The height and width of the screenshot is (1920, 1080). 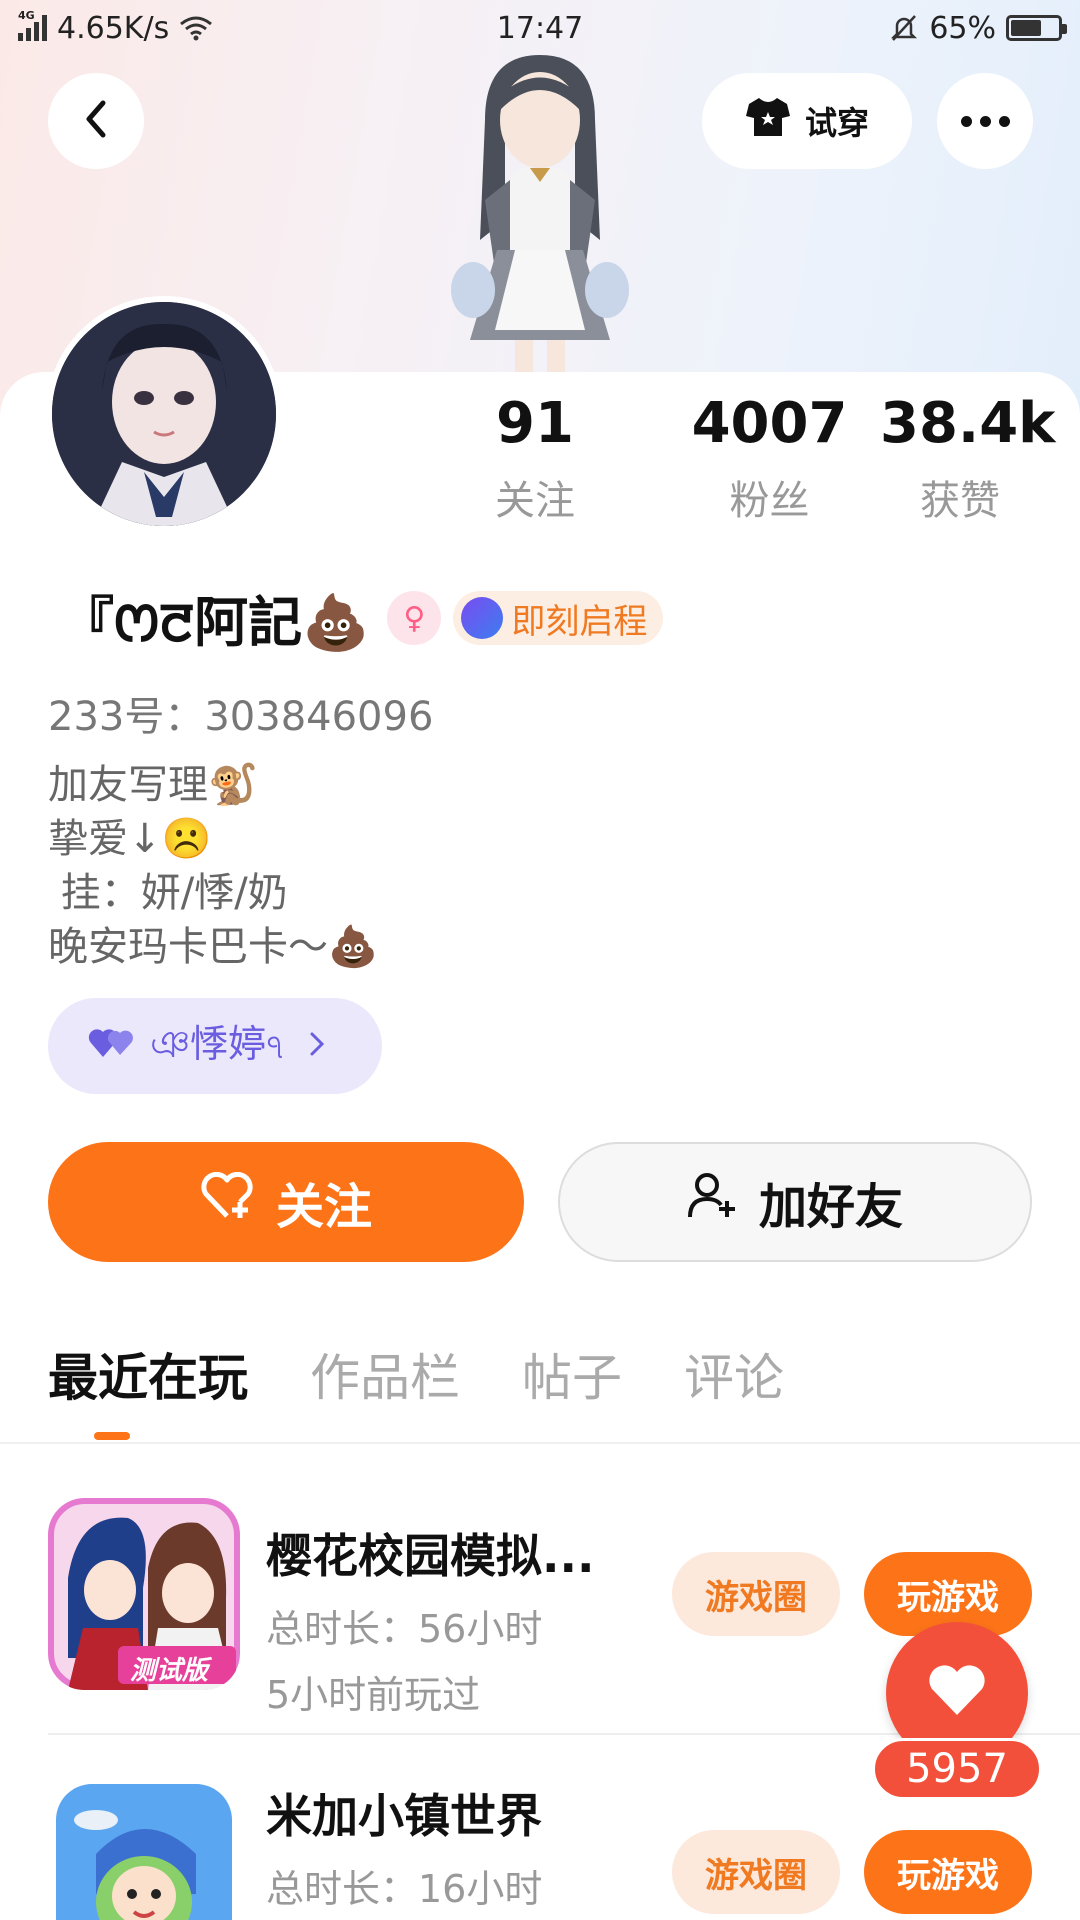 What do you see at coordinates (153, 785) in the screenshot?
I see `bio-line: 加友写理🐒` at bounding box center [153, 785].